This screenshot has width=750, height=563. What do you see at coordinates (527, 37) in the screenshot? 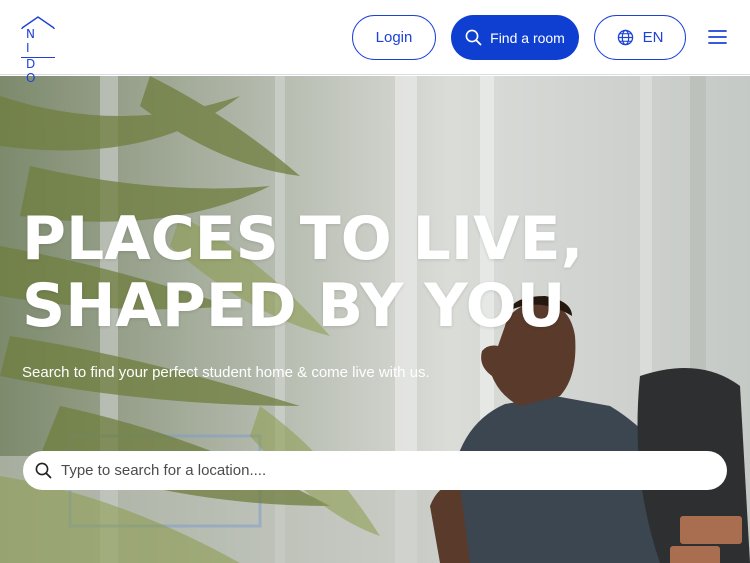
I see `find-room-button-label: Find a room` at bounding box center [527, 37].